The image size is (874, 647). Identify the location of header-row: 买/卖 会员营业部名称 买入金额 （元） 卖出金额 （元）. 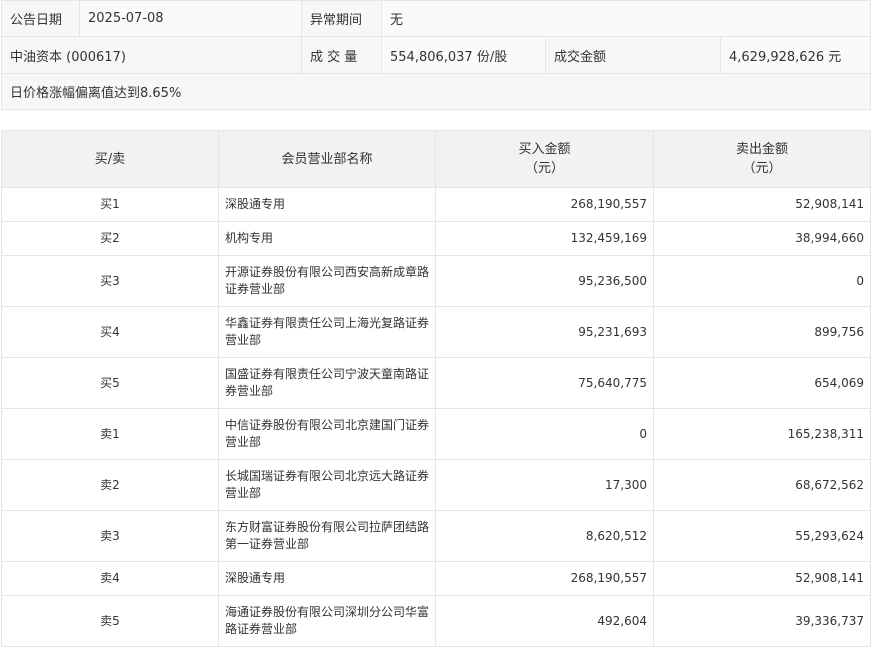
(436, 159).